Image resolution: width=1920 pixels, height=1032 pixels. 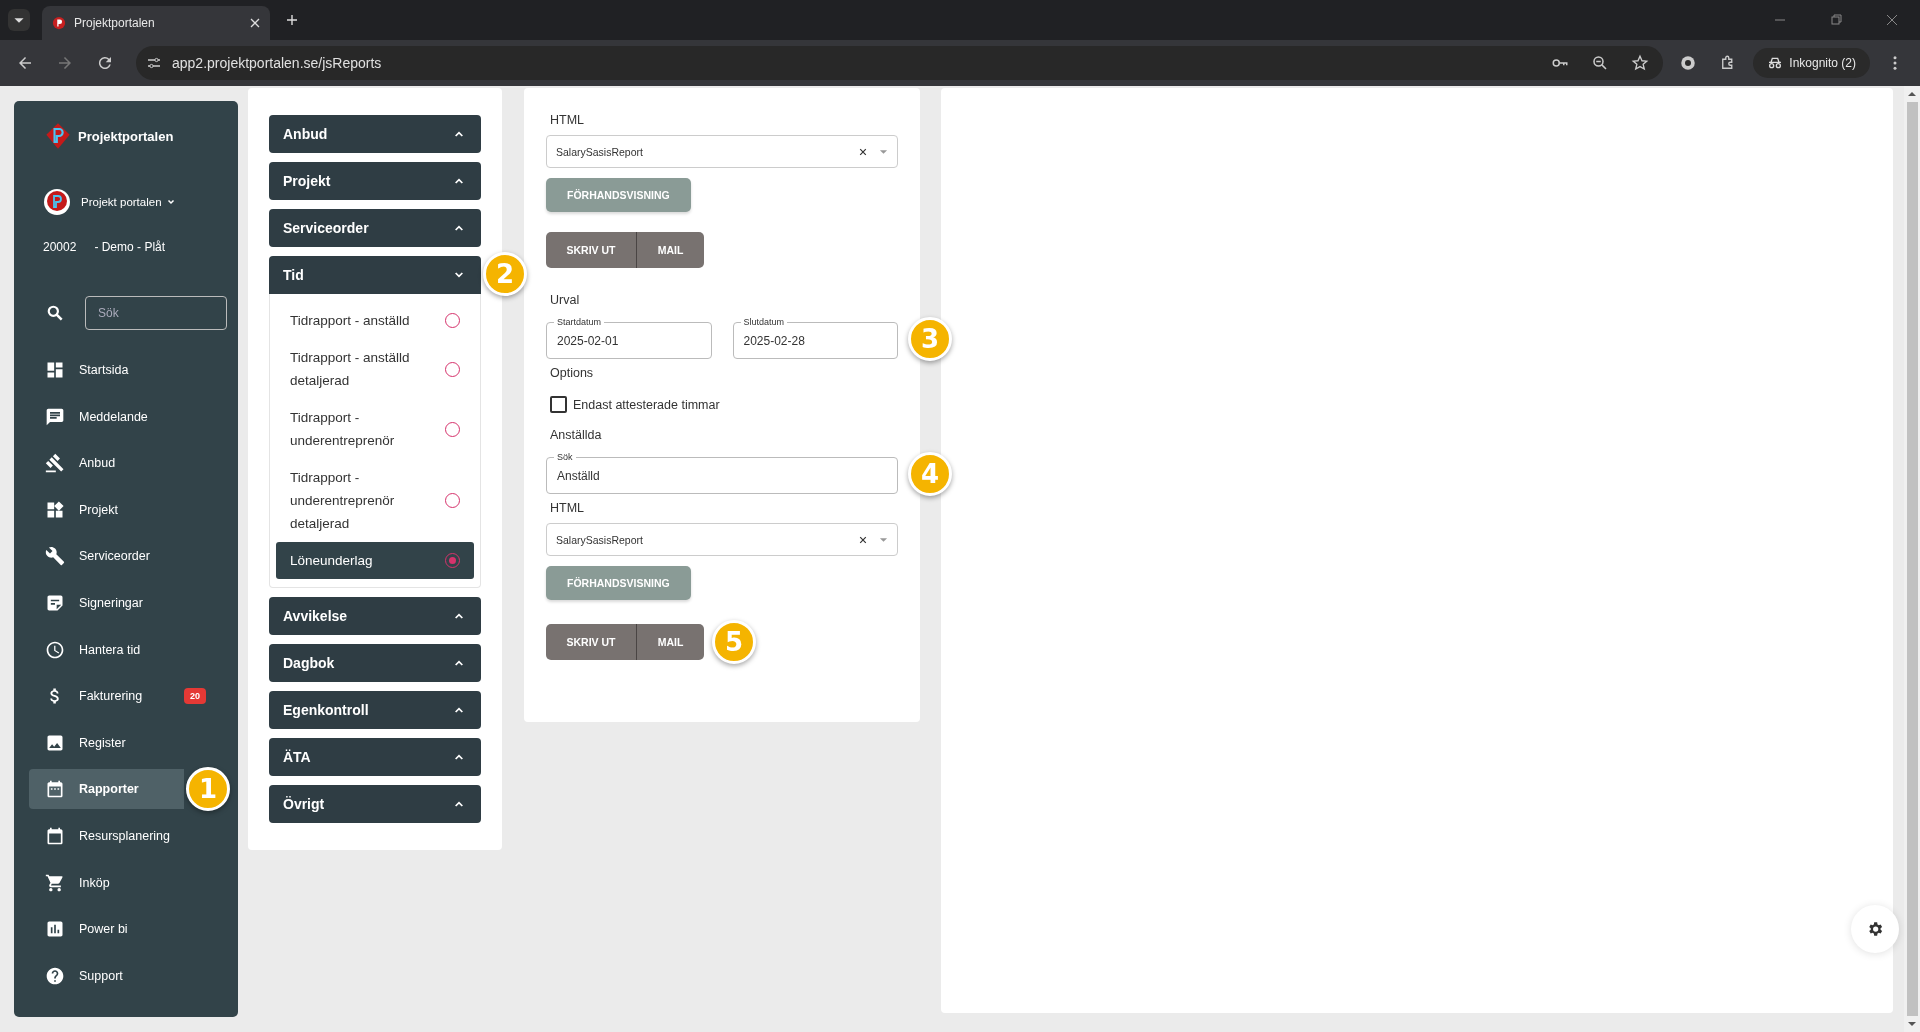 What do you see at coordinates (126, 136) in the screenshot?
I see `brand-name: Projektportalen` at bounding box center [126, 136].